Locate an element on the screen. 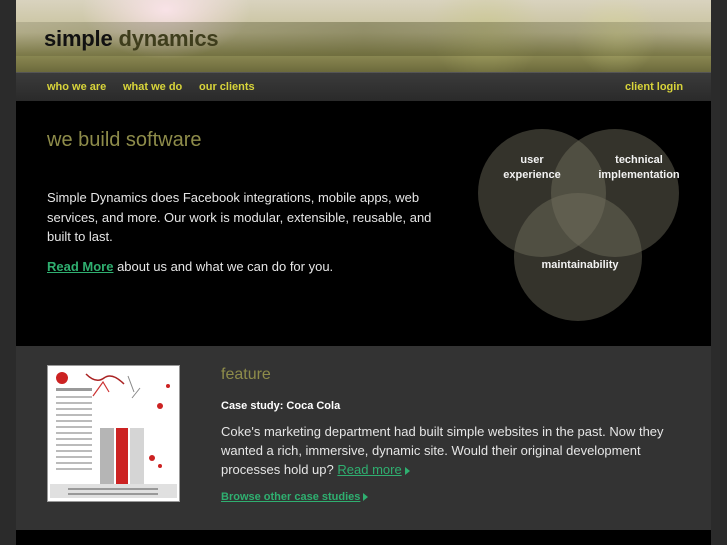 The width and height of the screenshot is (727, 545). case-study-read-more-link: Read more is located at coordinates (373, 469).